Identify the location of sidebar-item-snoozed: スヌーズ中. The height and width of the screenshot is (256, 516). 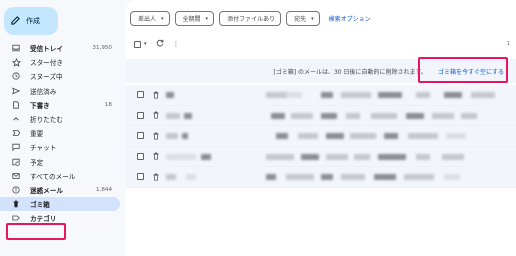
(60, 76).